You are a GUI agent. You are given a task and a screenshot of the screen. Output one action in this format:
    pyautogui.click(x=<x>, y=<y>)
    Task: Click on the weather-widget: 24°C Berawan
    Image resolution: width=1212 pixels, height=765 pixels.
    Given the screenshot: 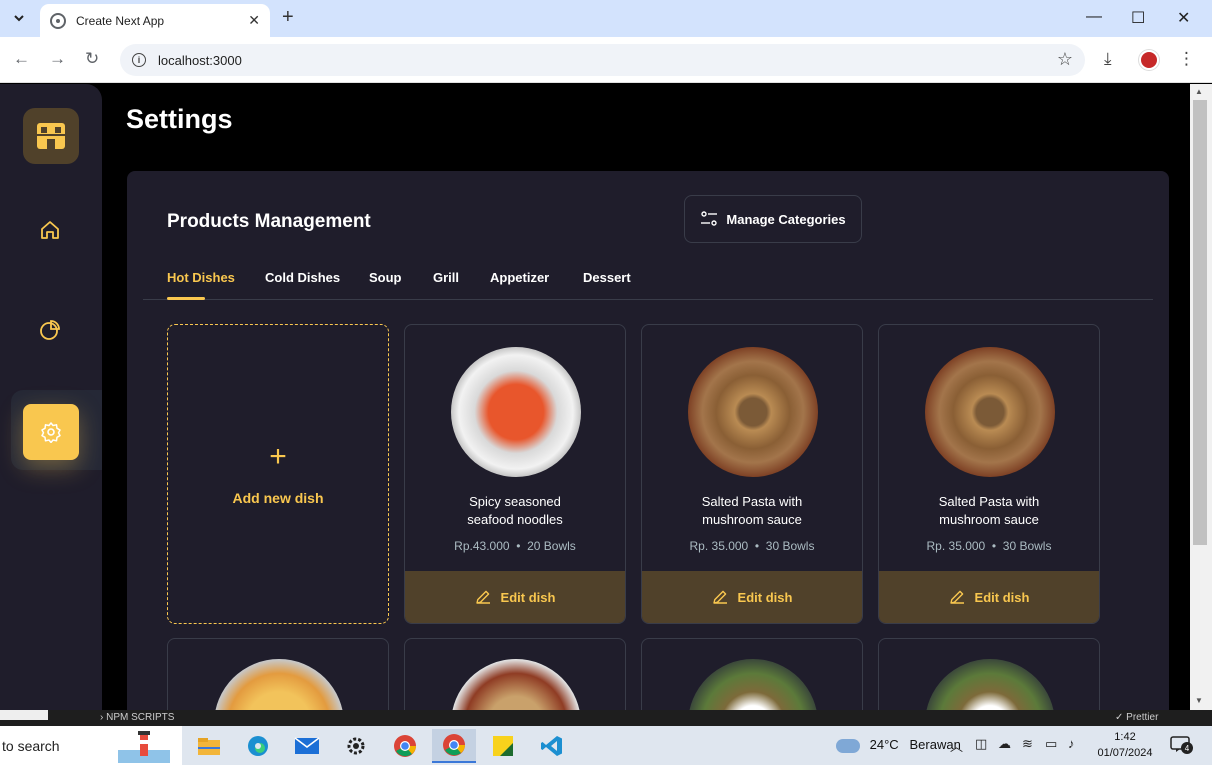 What is the action you would take?
    pyautogui.click(x=898, y=745)
    